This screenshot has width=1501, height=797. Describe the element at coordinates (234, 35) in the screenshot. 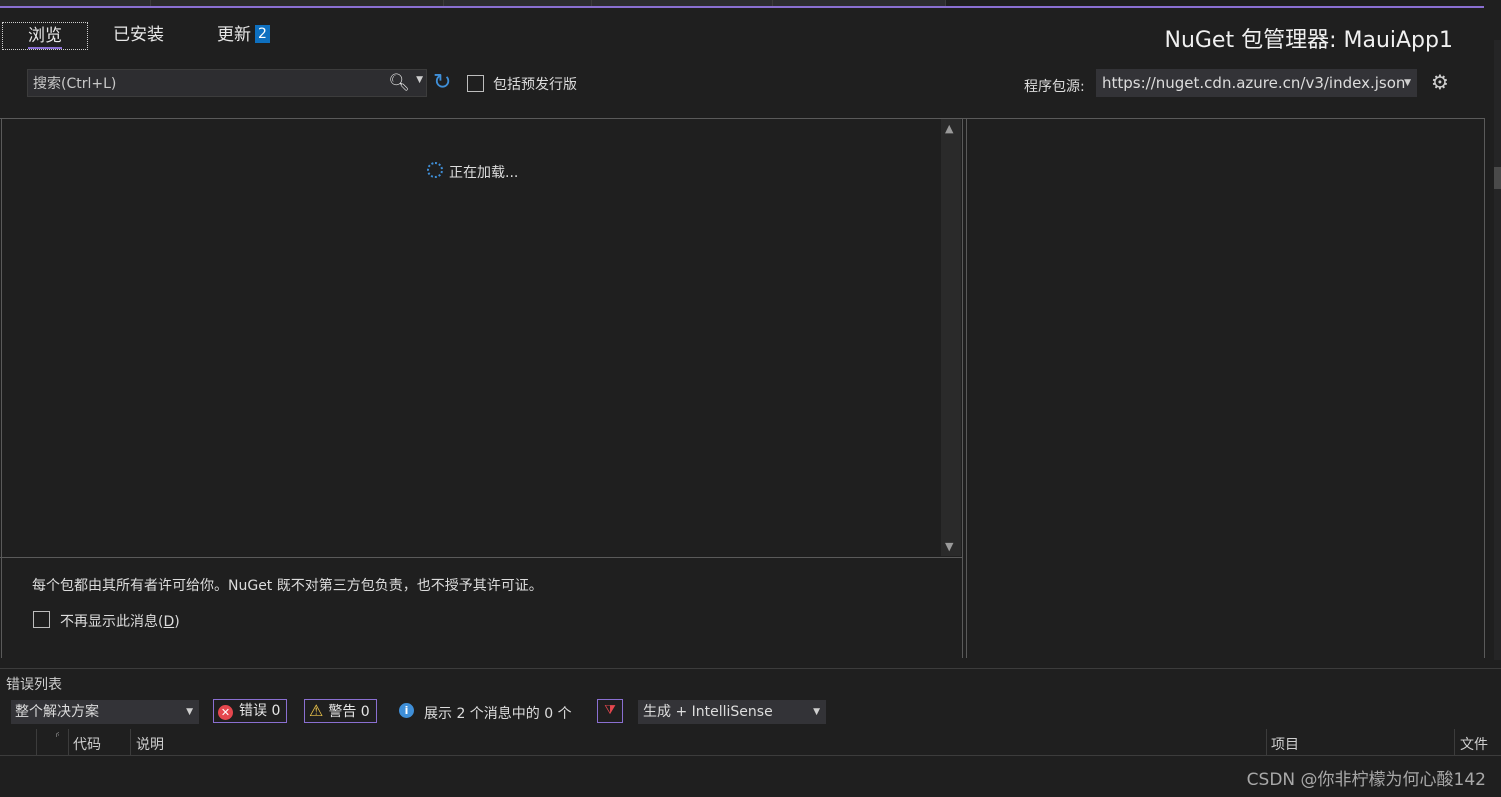

I see `tab-updates-label: 更新` at that location.